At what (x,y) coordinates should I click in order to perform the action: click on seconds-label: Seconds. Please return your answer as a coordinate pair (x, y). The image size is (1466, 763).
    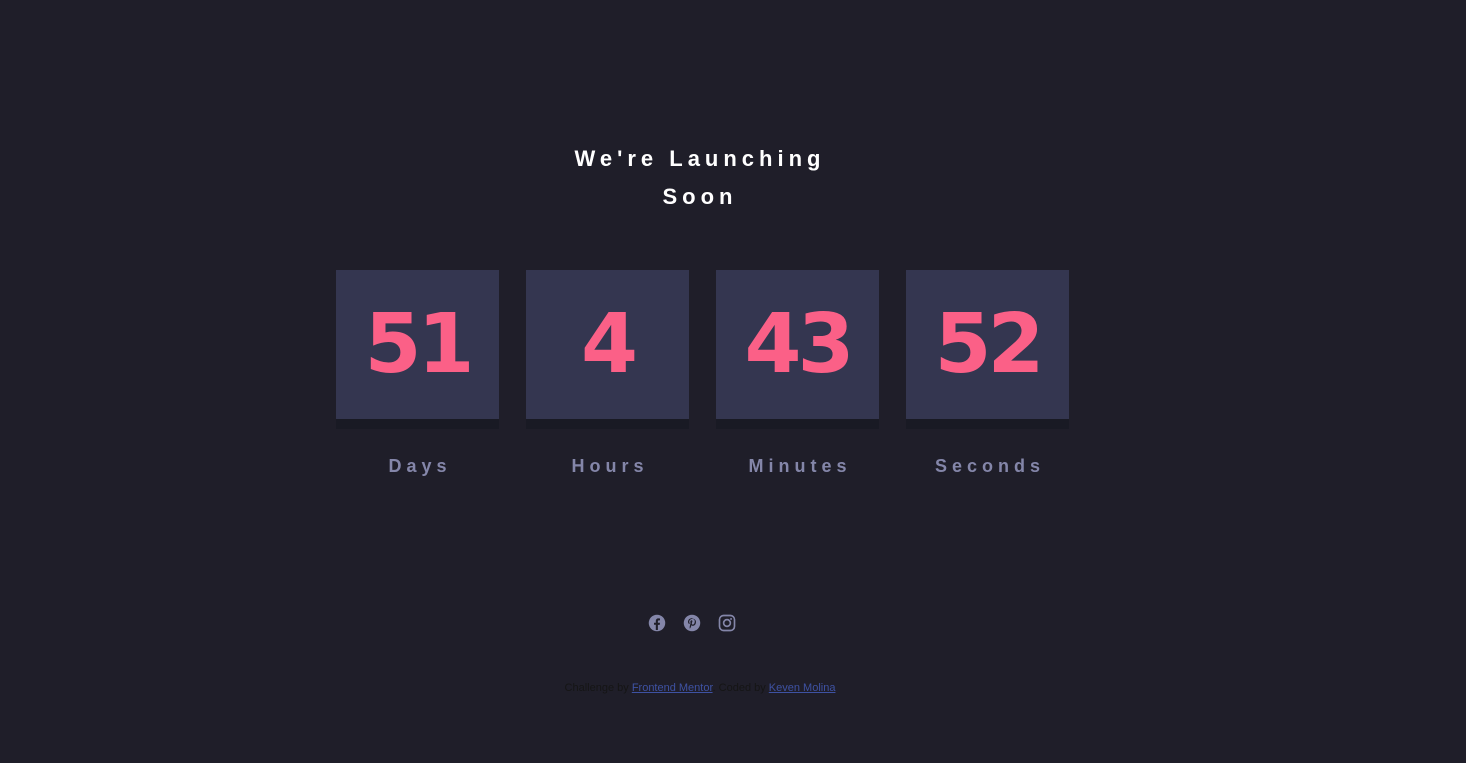
    Looking at the image, I should click on (990, 466).